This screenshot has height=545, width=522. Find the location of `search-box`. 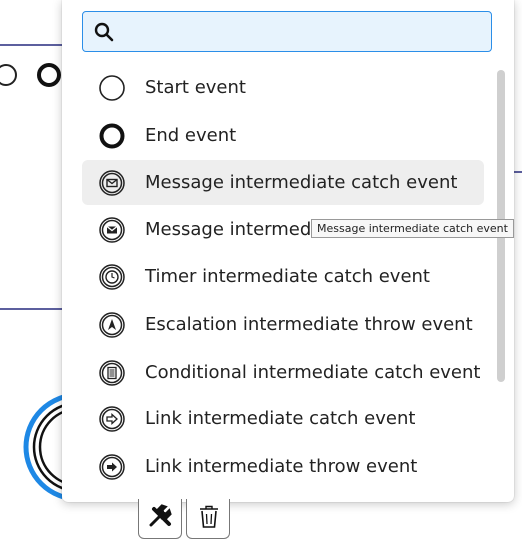

search-box is located at coordinates (287, 31).